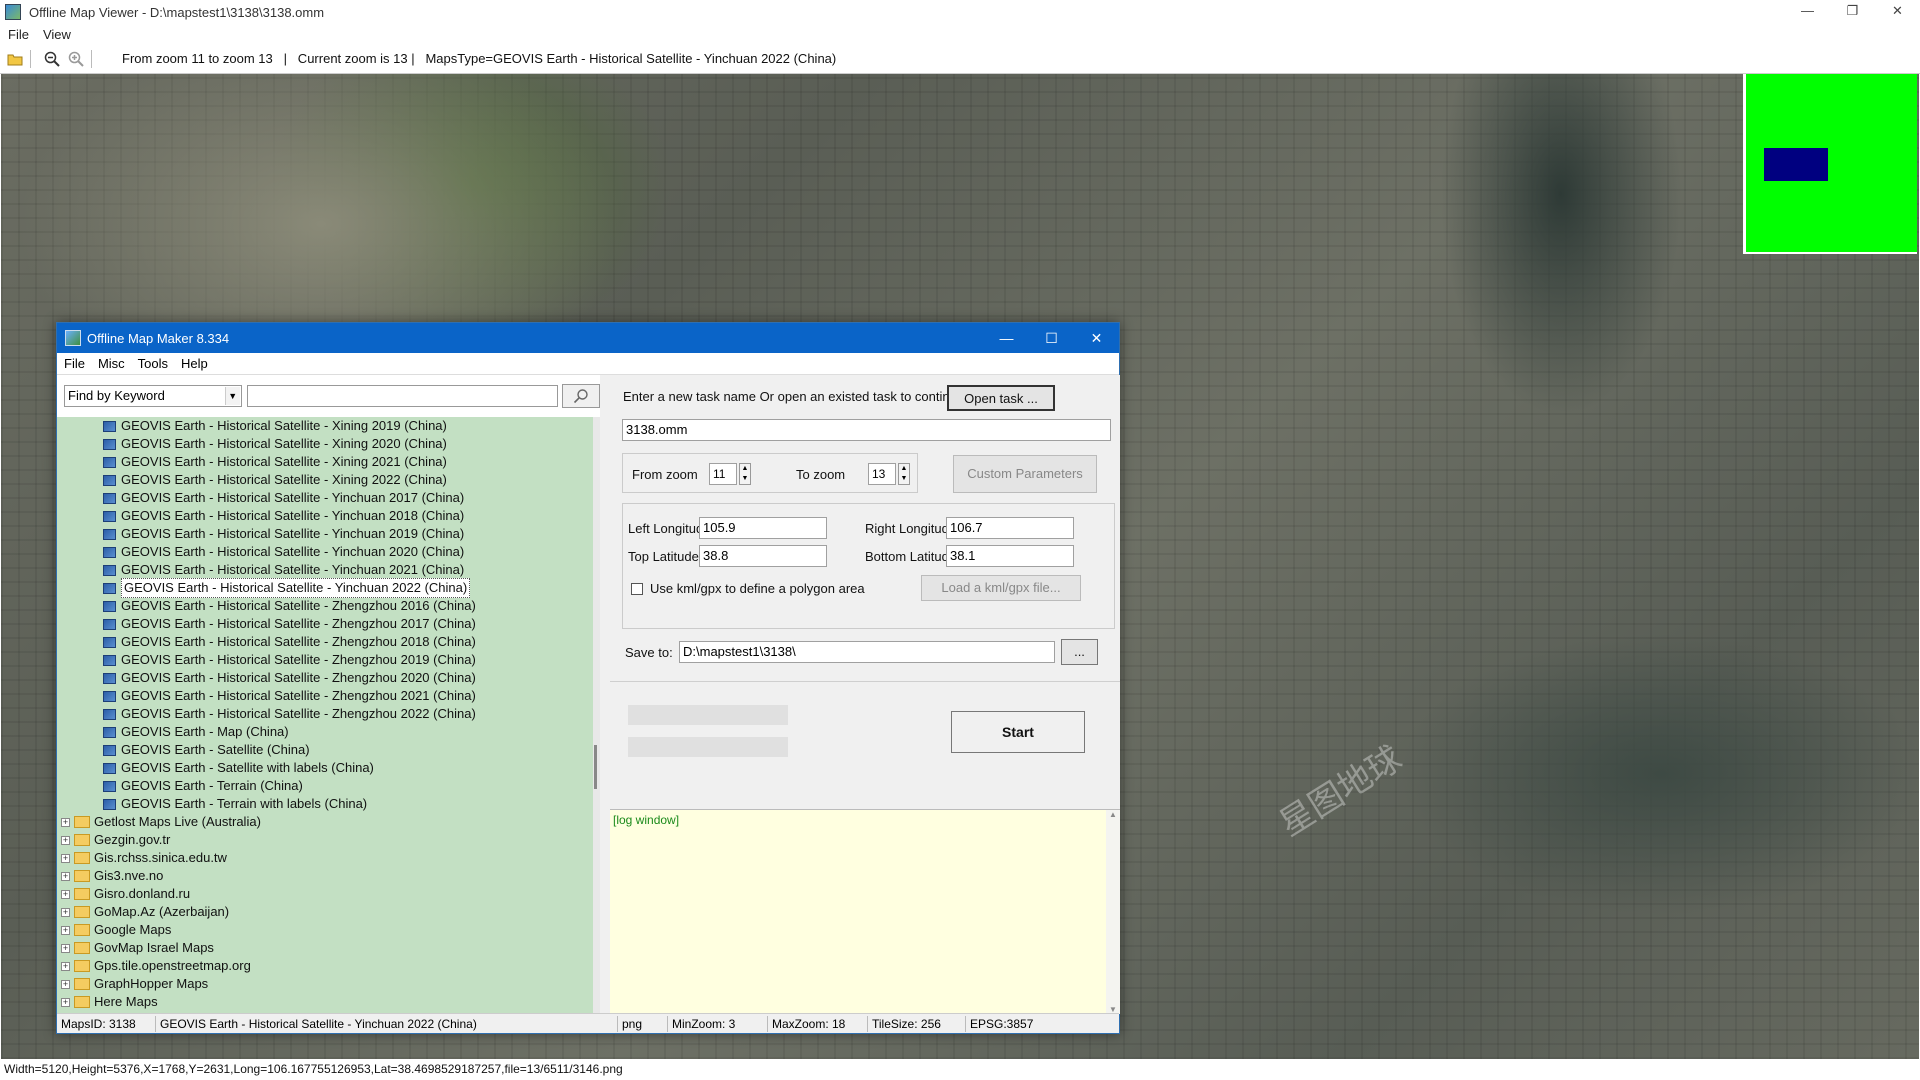 This screenshot has height=1080, width=1920. I want to click on from-zoom-stepper: ▲ ▼, so click(745, 474).